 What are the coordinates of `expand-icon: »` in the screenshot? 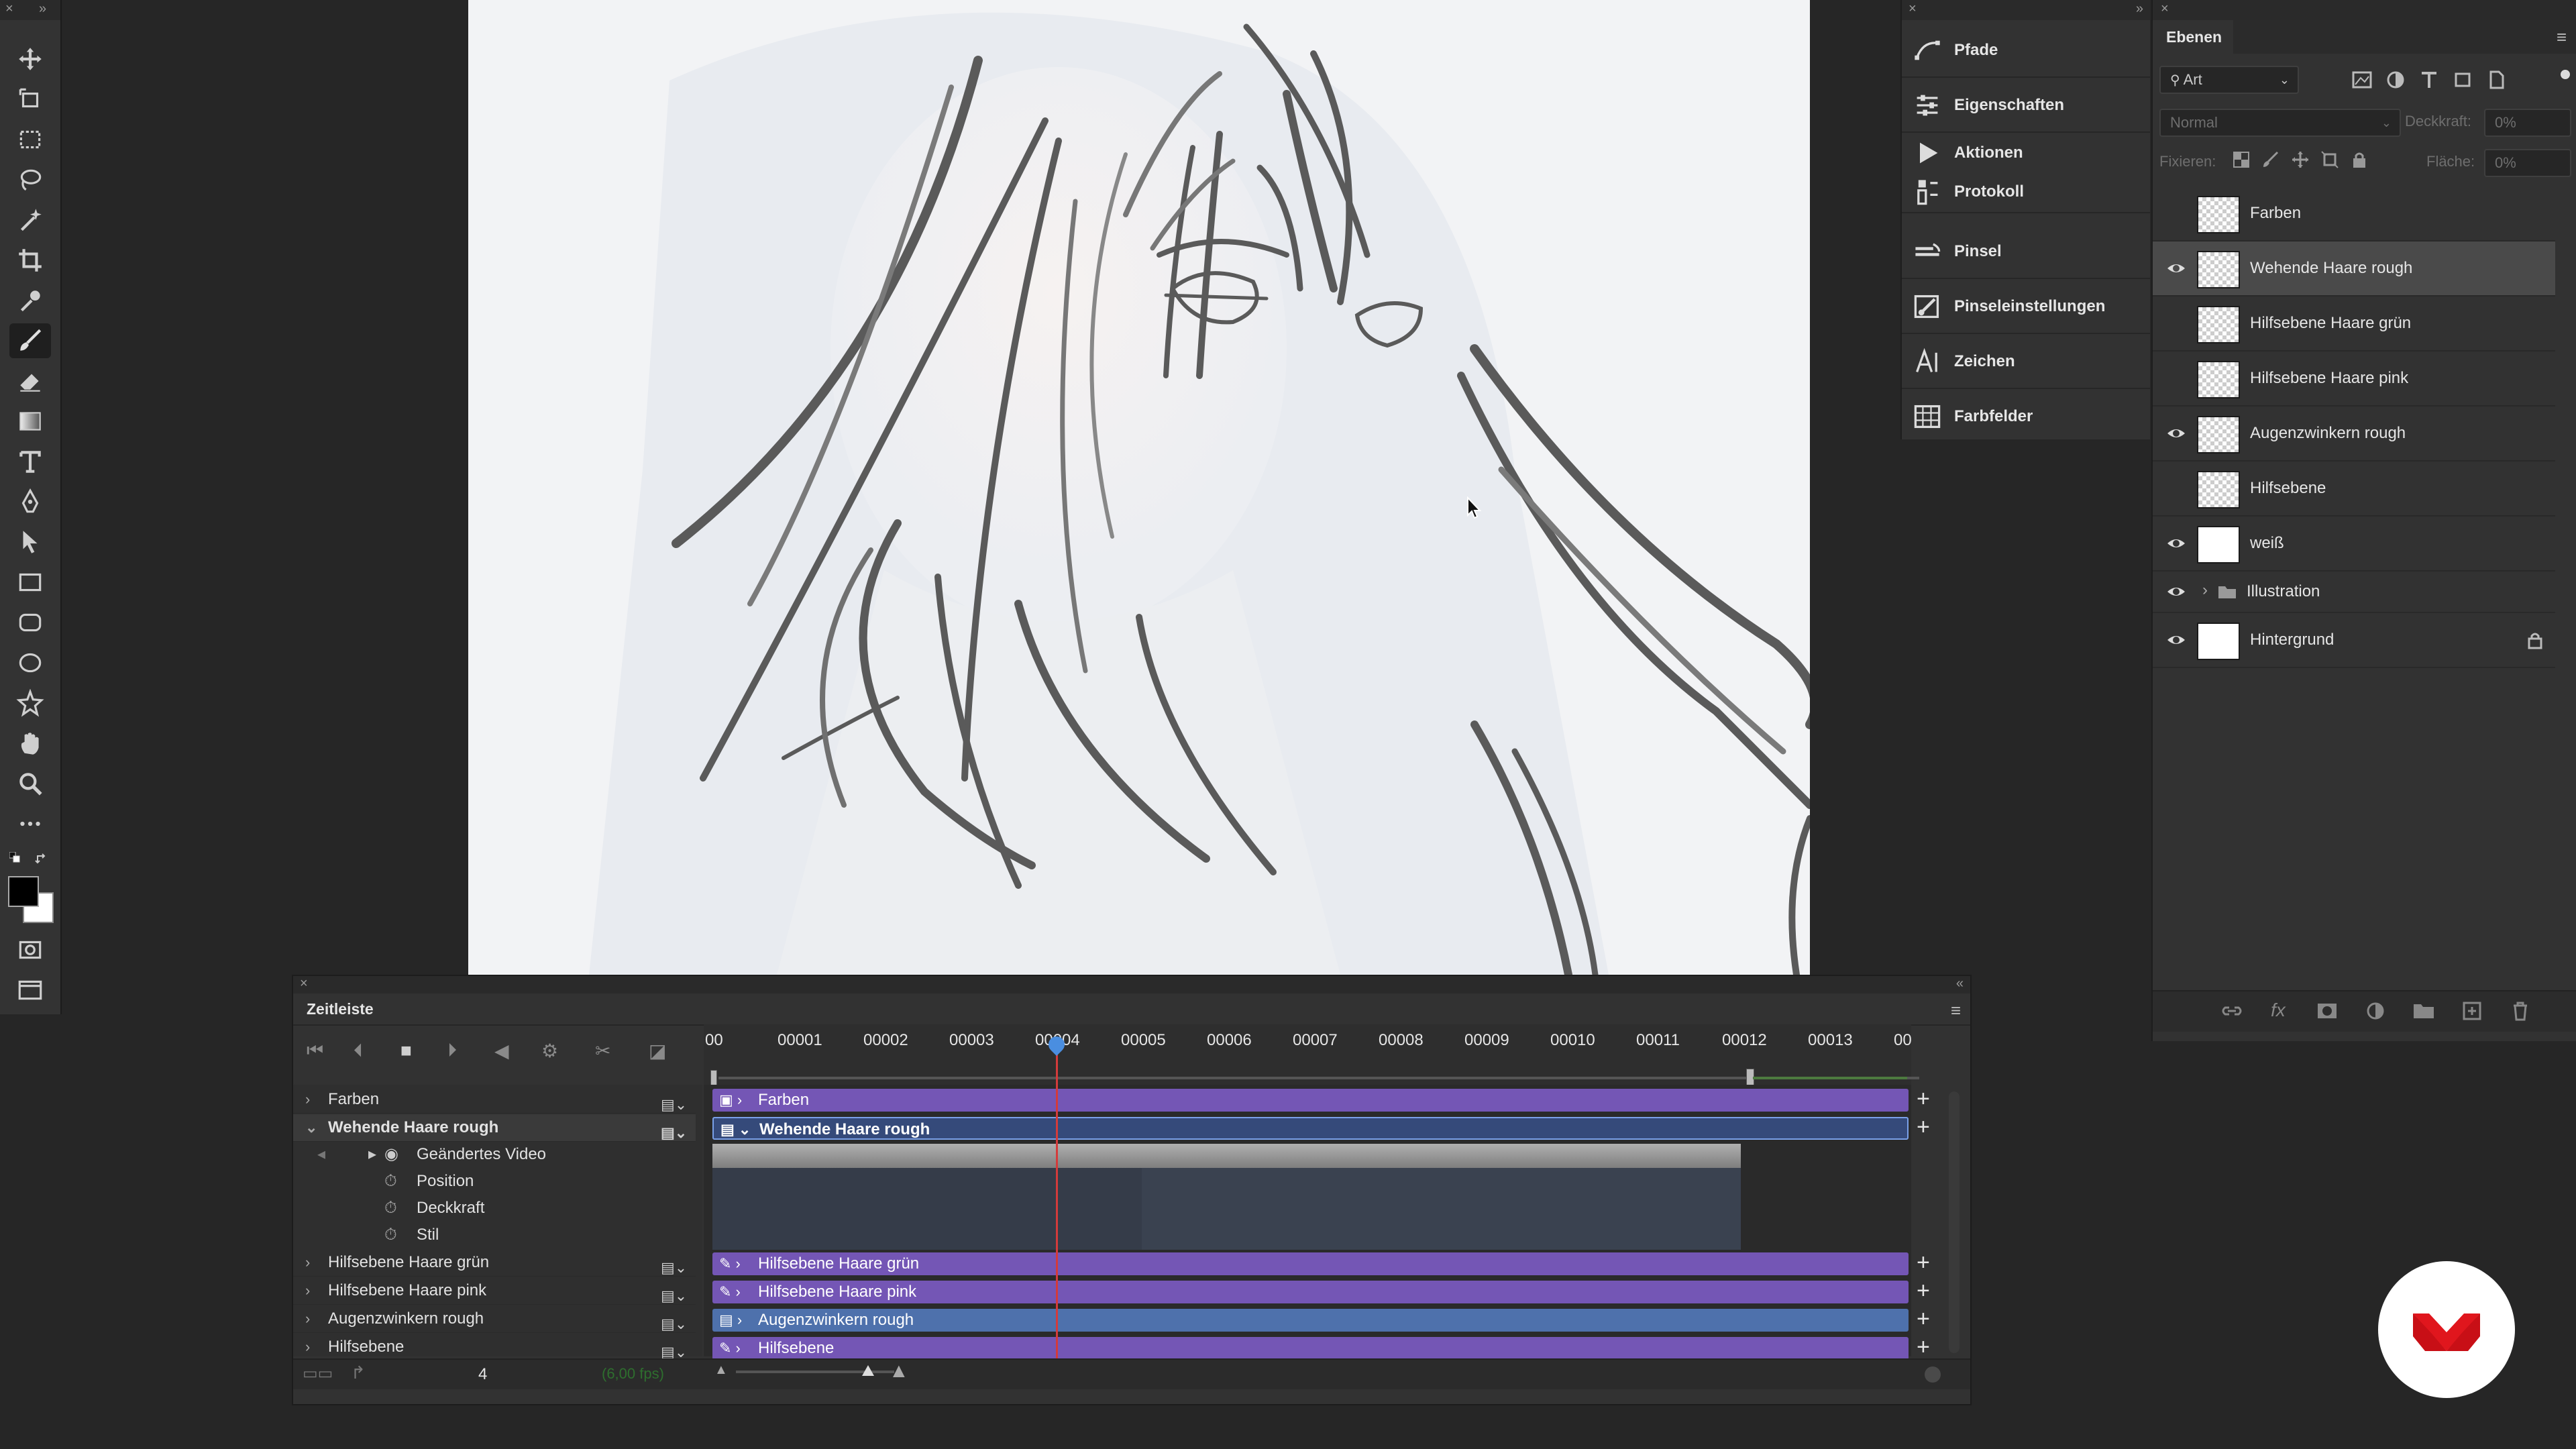 It's located at (2139, 9).